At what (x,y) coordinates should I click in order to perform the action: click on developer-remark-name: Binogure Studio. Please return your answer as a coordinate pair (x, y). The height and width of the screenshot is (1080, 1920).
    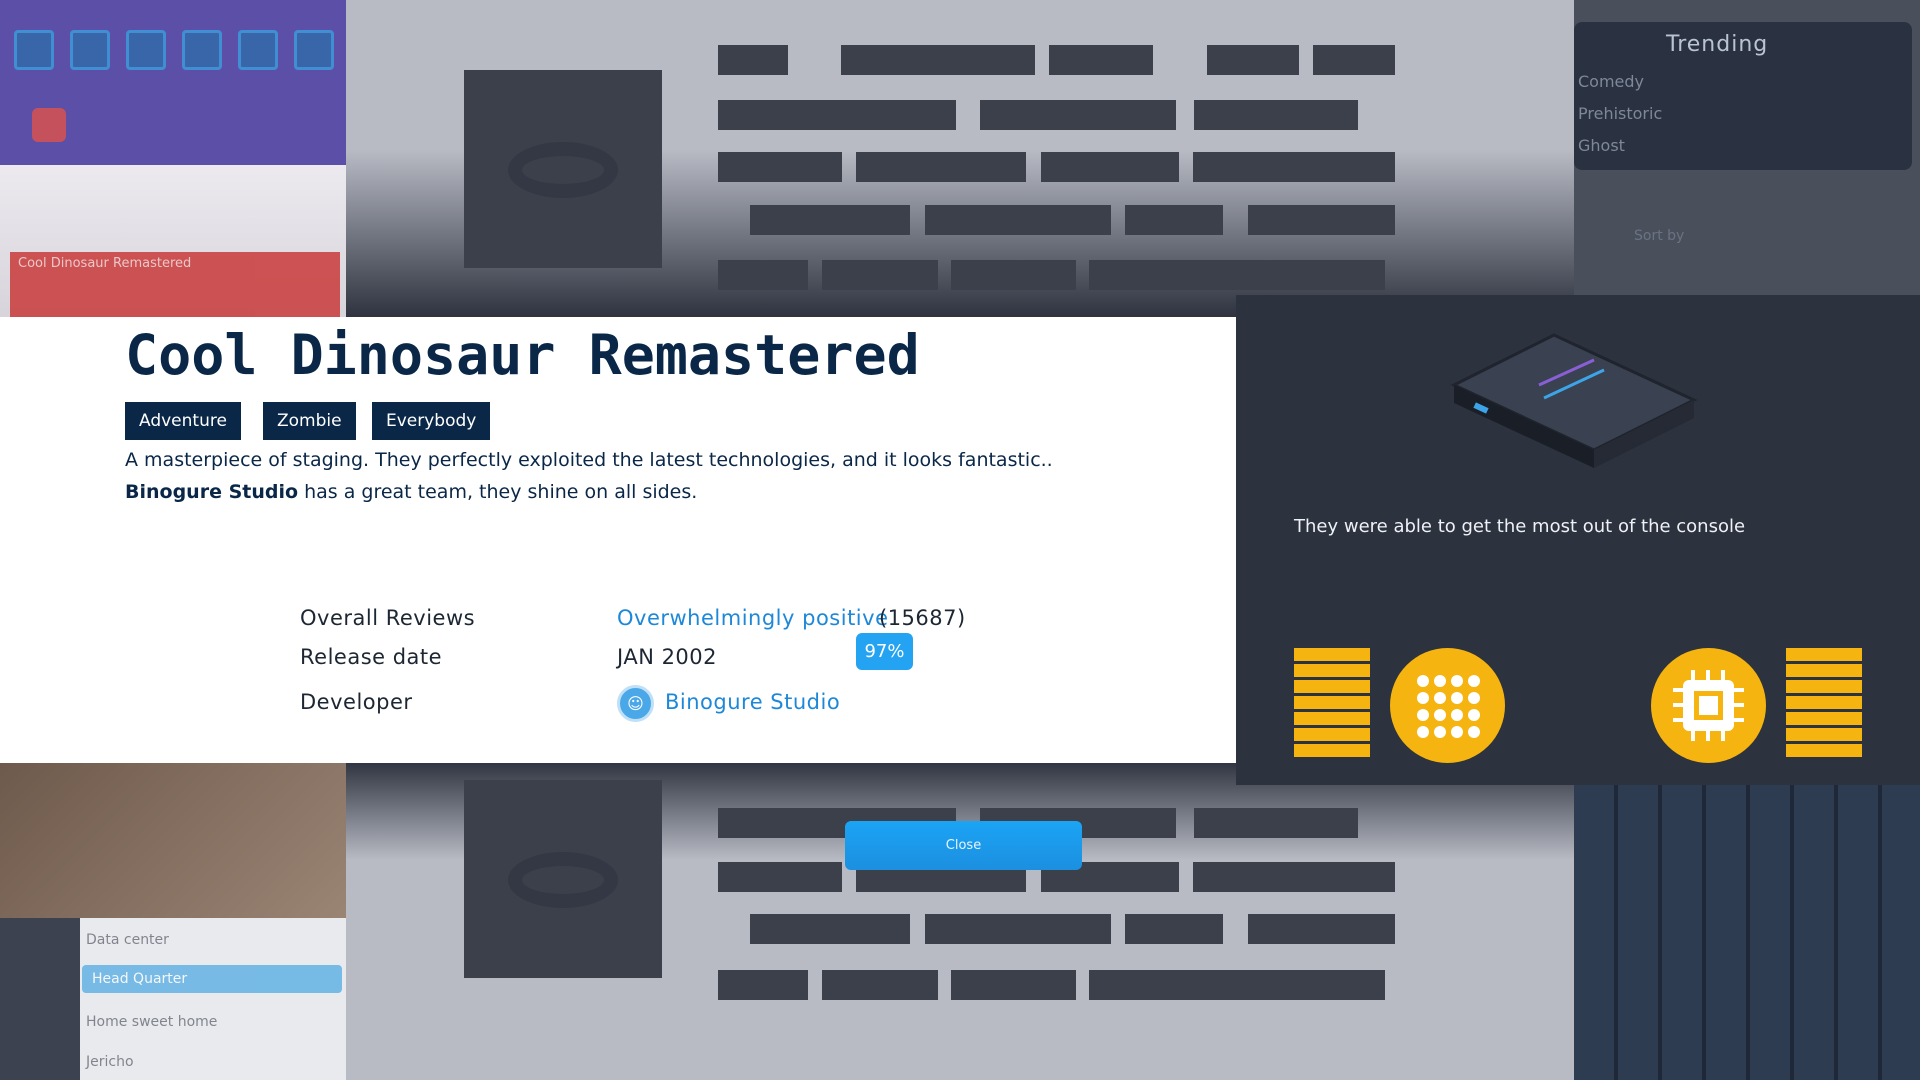
    Looking at the image, I should click on (212, 492).